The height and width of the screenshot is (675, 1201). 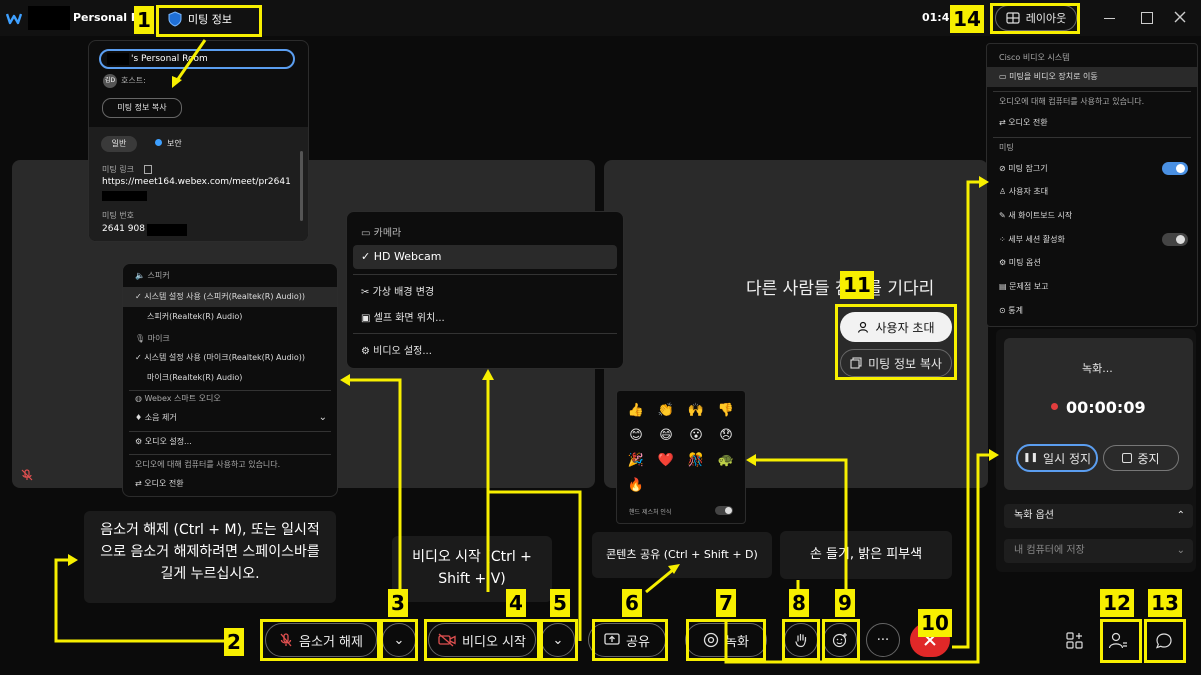 I want to click on highlight-unmute, so click(x=320, y=640).